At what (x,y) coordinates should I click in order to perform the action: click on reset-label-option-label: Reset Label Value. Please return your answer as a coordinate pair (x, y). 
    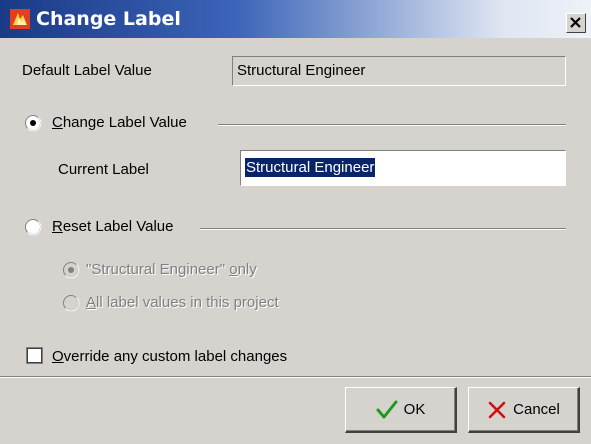
    Looking at the image, I should click on (112, 226).